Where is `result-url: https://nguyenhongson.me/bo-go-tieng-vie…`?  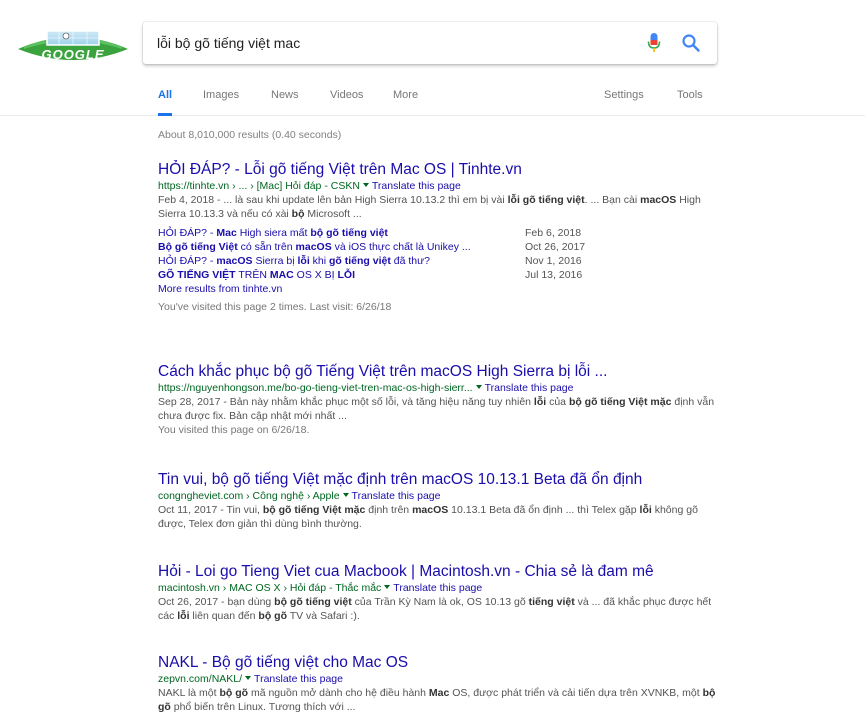 result-url: https://nguyenhongson.me/bo-go-tieng-vie… is located at coordinates (366, 388).